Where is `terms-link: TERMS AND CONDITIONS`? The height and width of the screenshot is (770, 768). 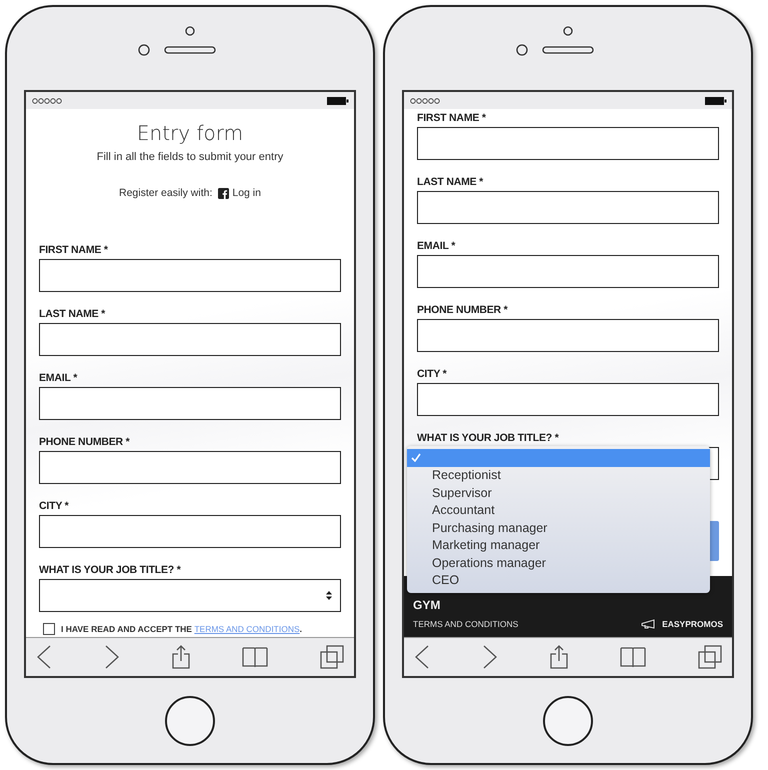 terms-link: TERMS AND CONDITIONS is located at coordinates (465, 624).